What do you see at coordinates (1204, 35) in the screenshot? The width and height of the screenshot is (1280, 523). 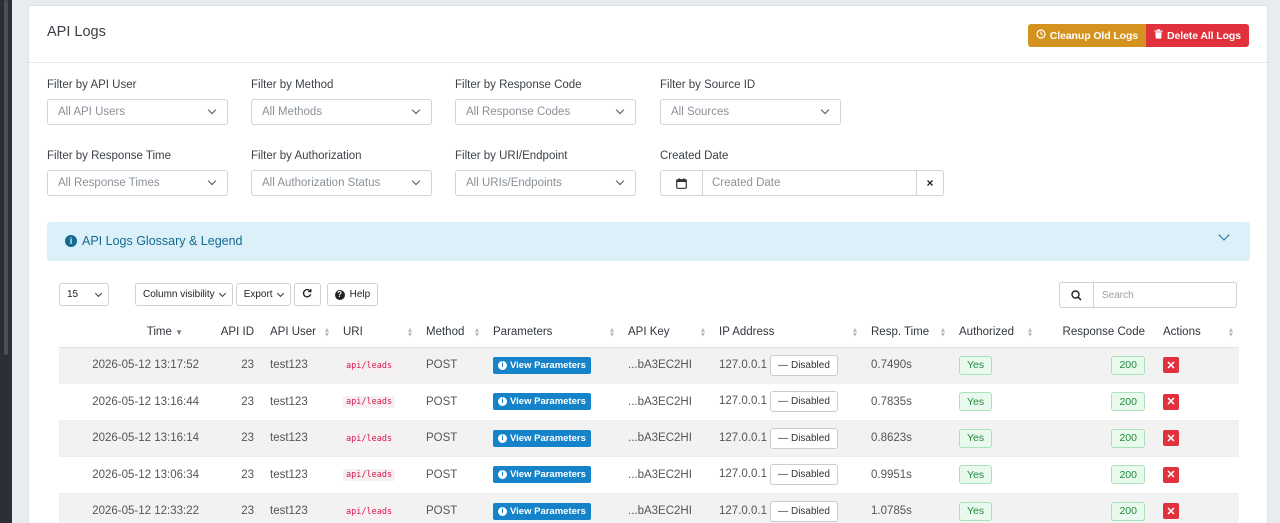 I see `delete-all-label: Delete All Logs` at bounding box center [1204, 35].